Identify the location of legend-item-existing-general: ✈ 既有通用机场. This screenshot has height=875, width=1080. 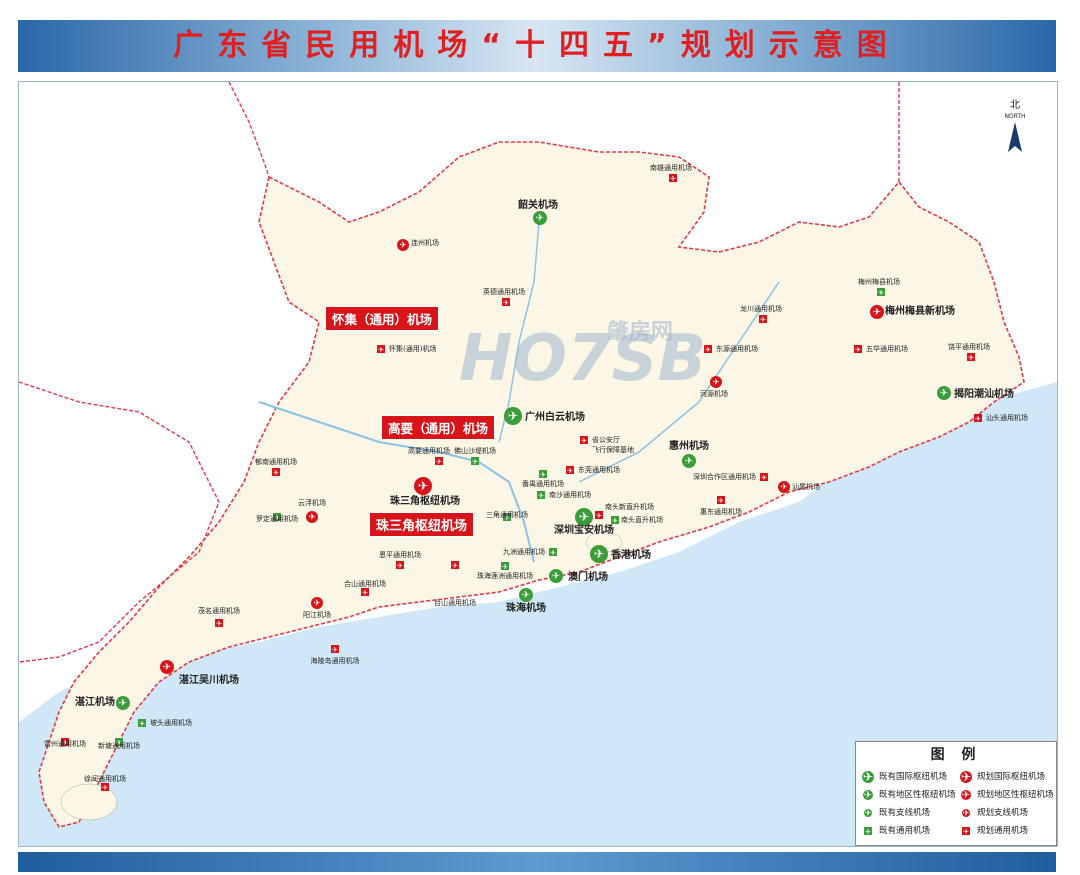
(896, 830).